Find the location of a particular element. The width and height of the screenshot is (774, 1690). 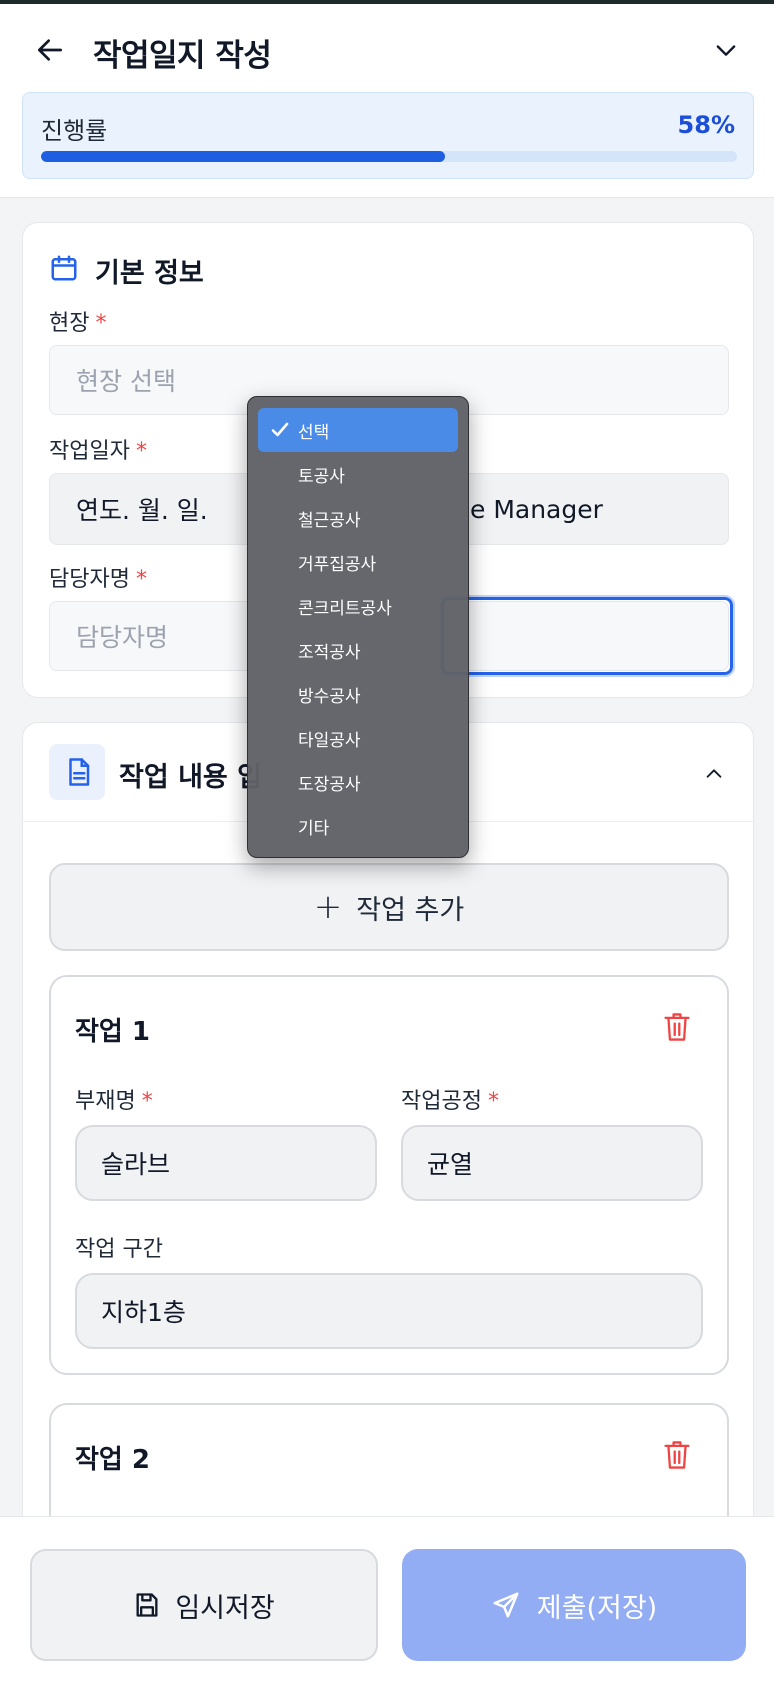

document-icon is located at coordinates (79, 772).